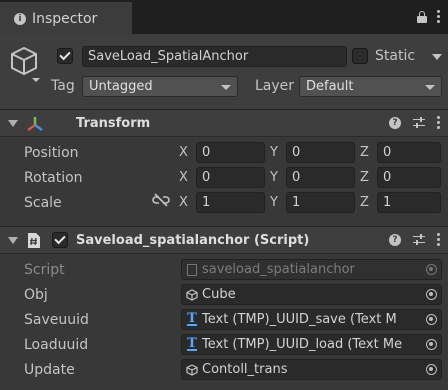 Image resolution: width=448 pixels, height=390 pixels. What do you see at coordinates (330, 86) in the screenshot?
I see `layer-value: Default` at bounding box center [330, 86].